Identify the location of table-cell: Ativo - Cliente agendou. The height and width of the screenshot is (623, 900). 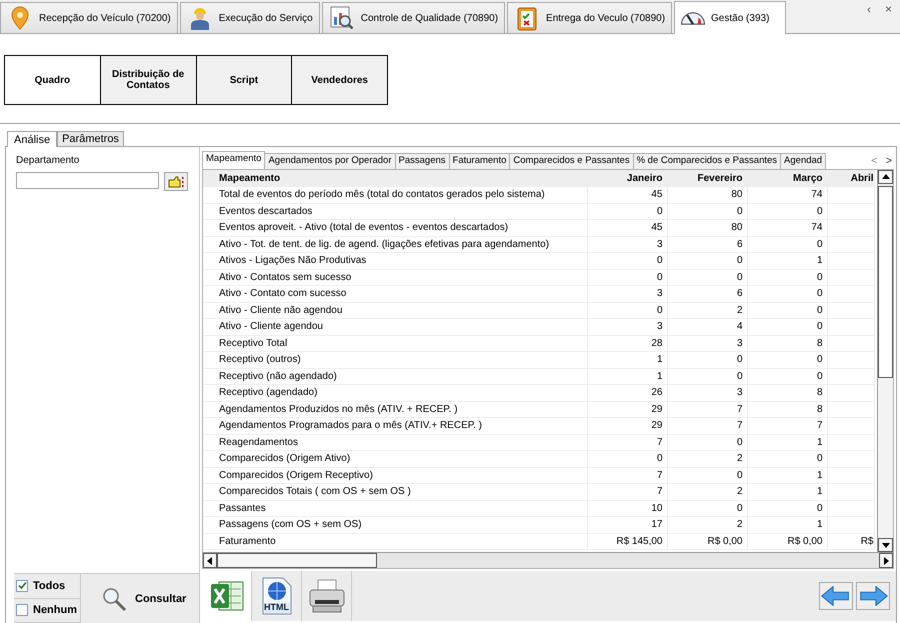
(395, 326).